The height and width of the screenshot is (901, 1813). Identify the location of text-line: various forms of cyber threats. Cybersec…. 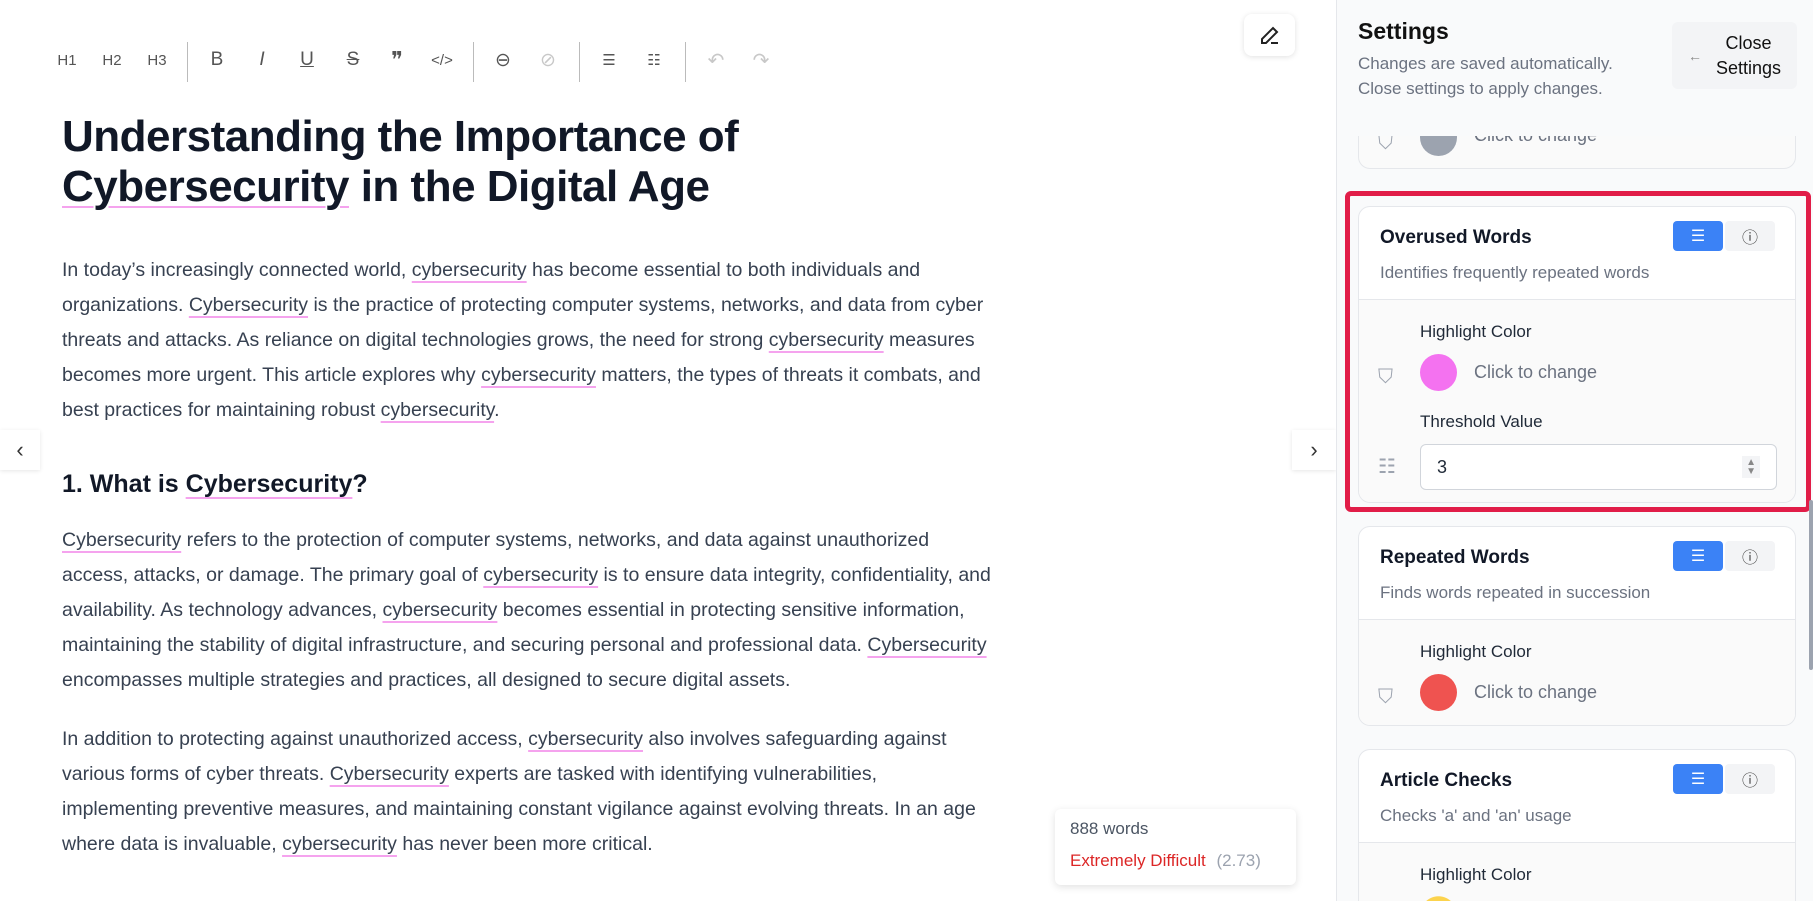
(519, 774).